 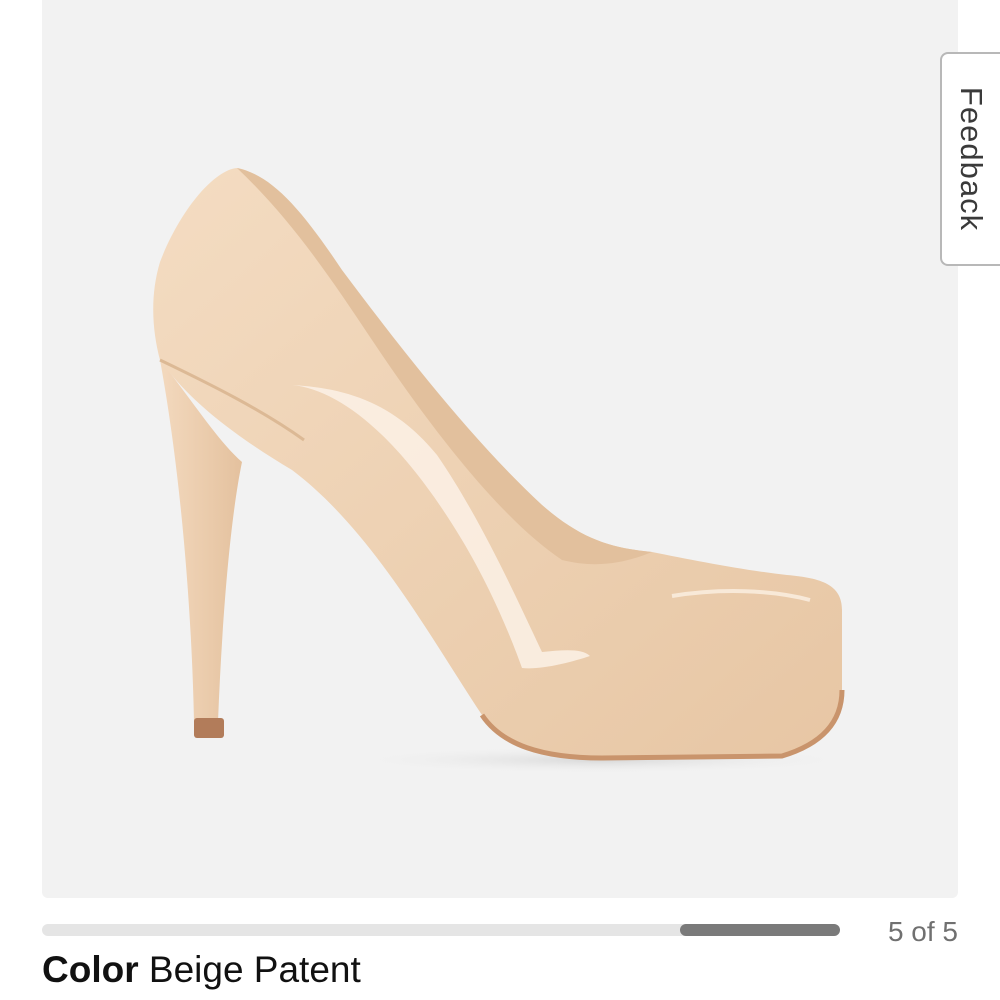 I want to click on carousel-scrollbar, so click(x=441, y=930).